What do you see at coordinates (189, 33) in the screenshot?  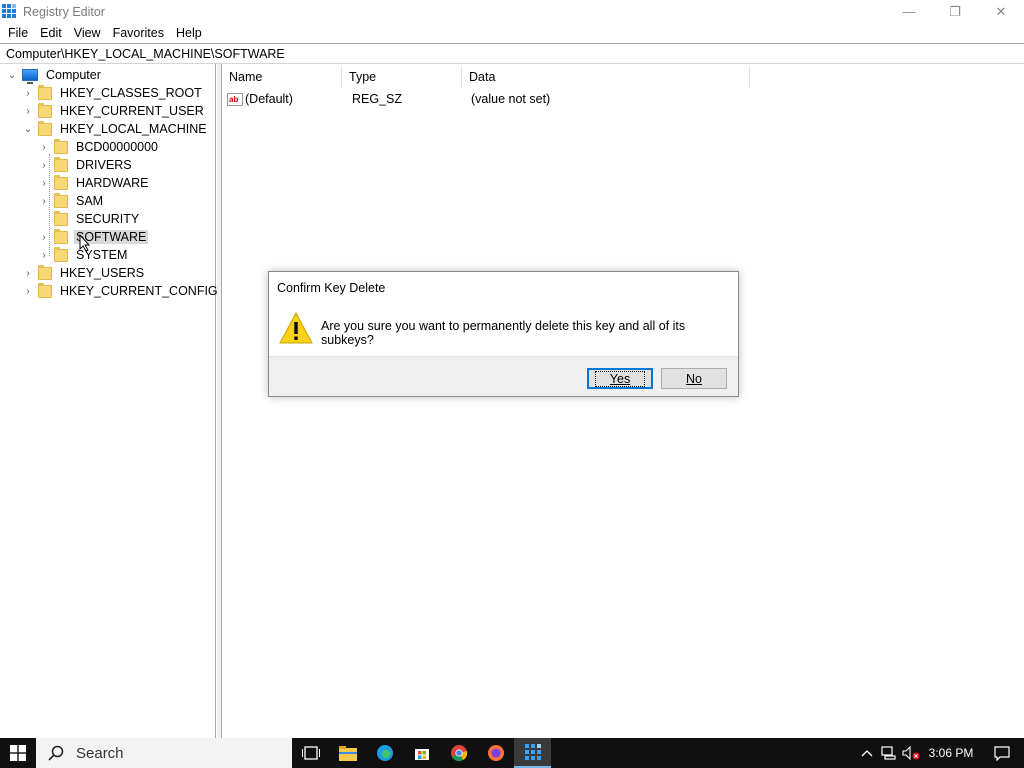 I see `menu-help: Help` at bounding box center [189, 33].